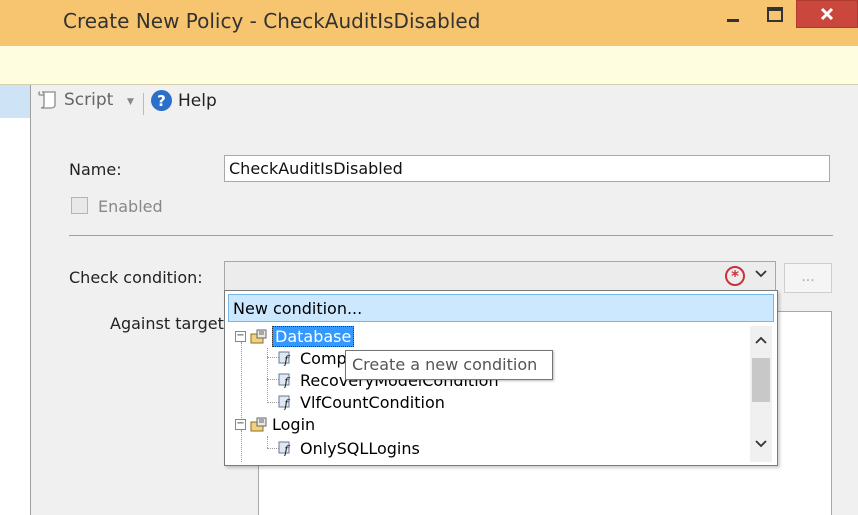 The height and width of the screenshot is (515, 858). Describe the element at coordinates (313, 336) in the screenshot. I see `tree-node-label: Database` at that location.